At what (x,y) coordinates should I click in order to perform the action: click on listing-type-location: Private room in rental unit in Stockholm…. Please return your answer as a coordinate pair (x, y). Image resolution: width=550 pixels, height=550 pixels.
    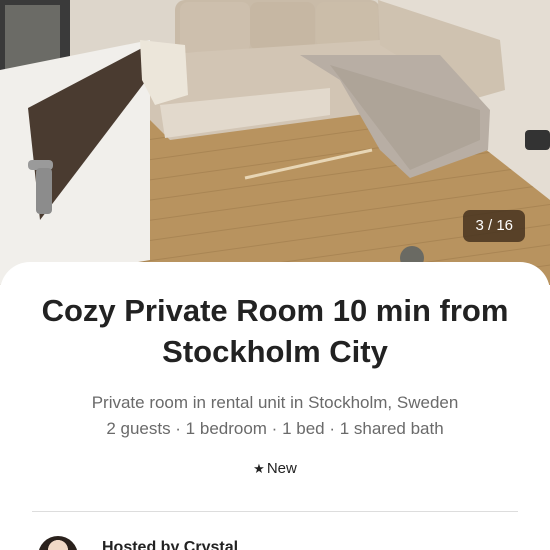
    Looking at the image, I should click on (275, 402).